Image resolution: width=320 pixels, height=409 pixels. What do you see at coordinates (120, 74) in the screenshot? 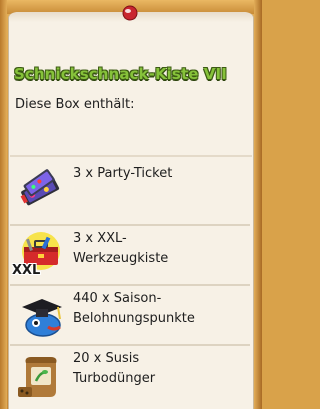
I see `box-title: Schnickschnack-Kiste VII` at bounding box center [120, 74].